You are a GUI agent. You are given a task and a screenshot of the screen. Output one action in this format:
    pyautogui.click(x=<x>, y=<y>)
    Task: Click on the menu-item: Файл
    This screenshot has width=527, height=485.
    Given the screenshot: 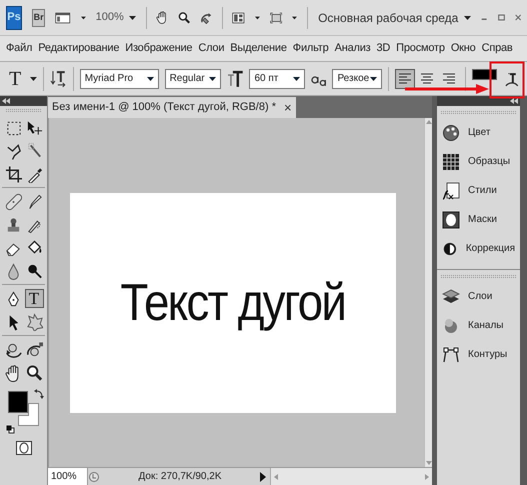 What is the action you would take?
    pyautogui.click(x=19, y=48)
    